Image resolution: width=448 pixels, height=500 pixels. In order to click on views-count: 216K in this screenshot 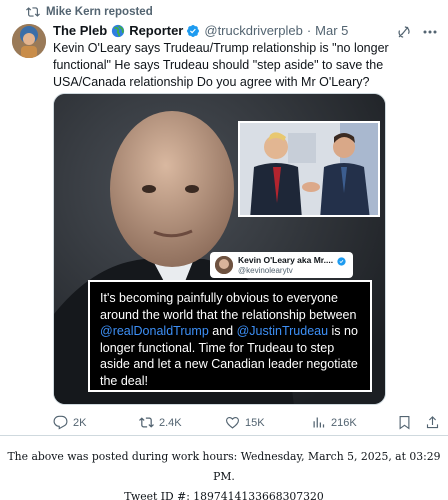, I will do `click(344, 422)`.